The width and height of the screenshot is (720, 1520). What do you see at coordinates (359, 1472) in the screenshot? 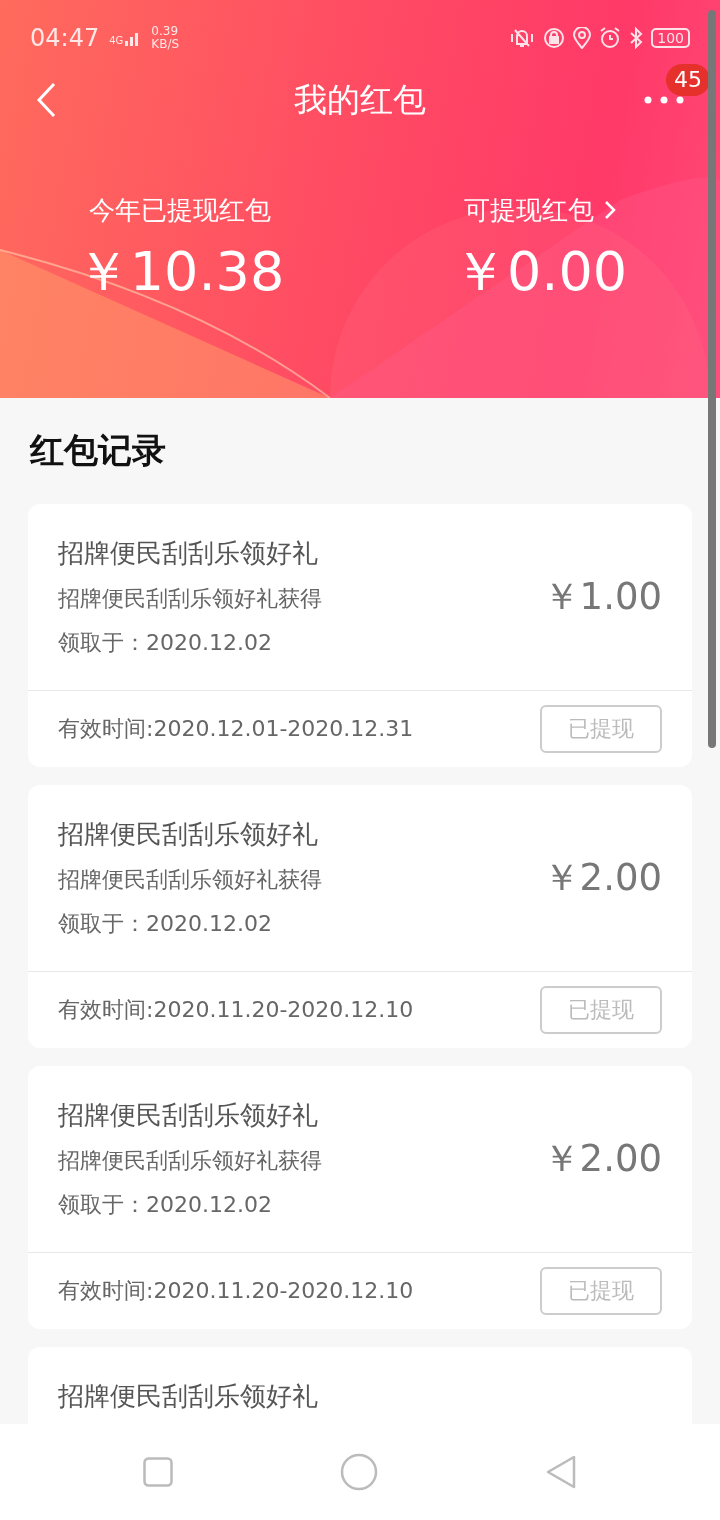
I see `home-icon` at bounding box center [359, 1472].